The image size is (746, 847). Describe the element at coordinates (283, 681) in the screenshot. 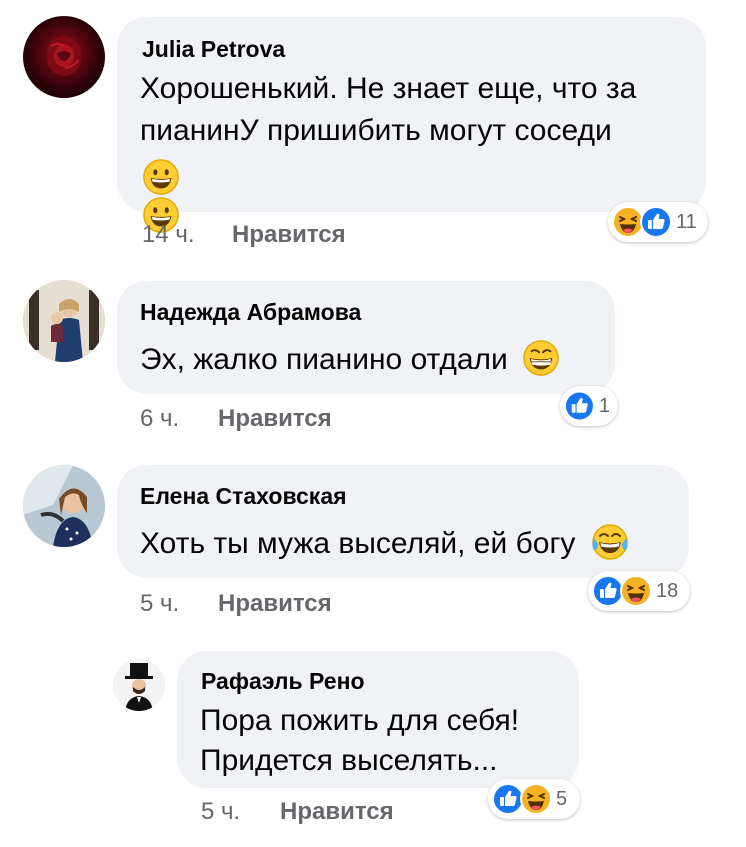

I see `comment-author: Рафаэль Рено` at that location.